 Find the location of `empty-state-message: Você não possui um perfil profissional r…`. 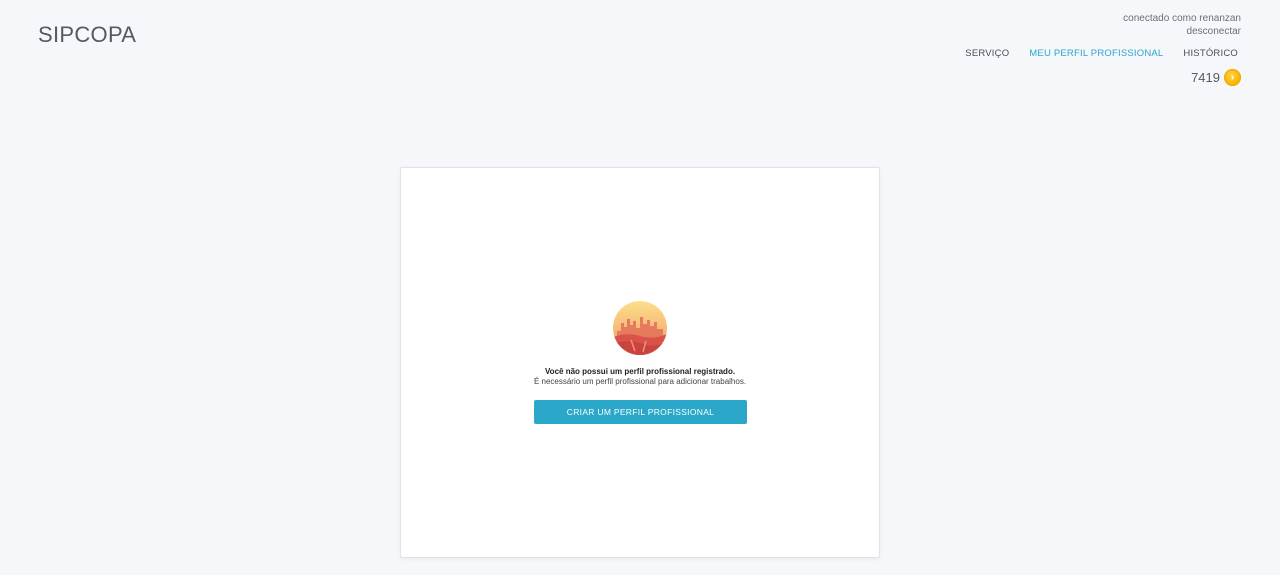

empty-state-message: Você não possui um perfil profissional r… is located at coordinates (640, 377).